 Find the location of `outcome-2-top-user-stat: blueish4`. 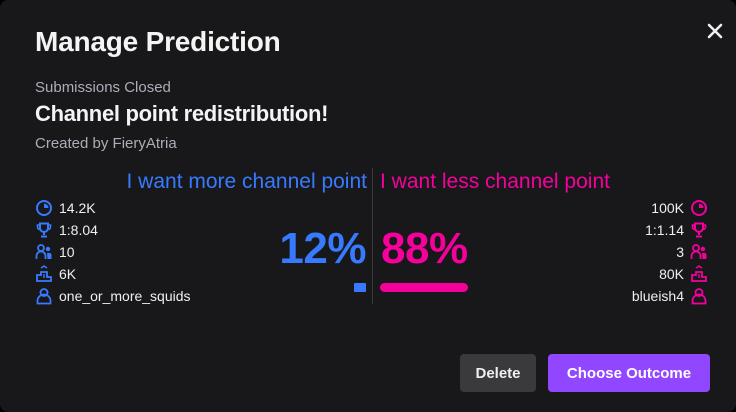

outcome-2-top-user-stat: blueish4 is located at coordinates (670, 296).